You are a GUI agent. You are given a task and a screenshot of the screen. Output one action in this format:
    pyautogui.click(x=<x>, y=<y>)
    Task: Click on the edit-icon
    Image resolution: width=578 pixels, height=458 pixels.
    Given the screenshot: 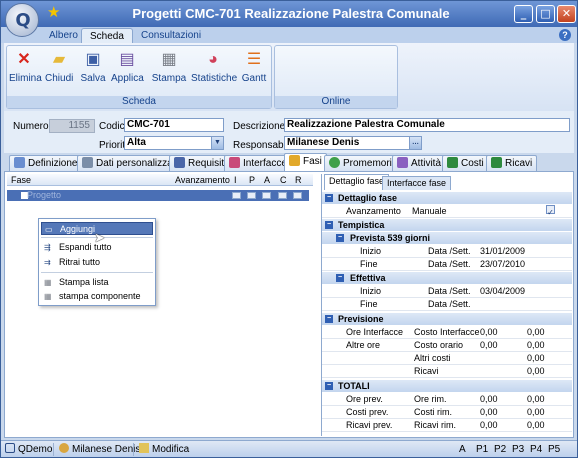 What is the action you would take?
    pyautogui.click(x=144, y=448)
    